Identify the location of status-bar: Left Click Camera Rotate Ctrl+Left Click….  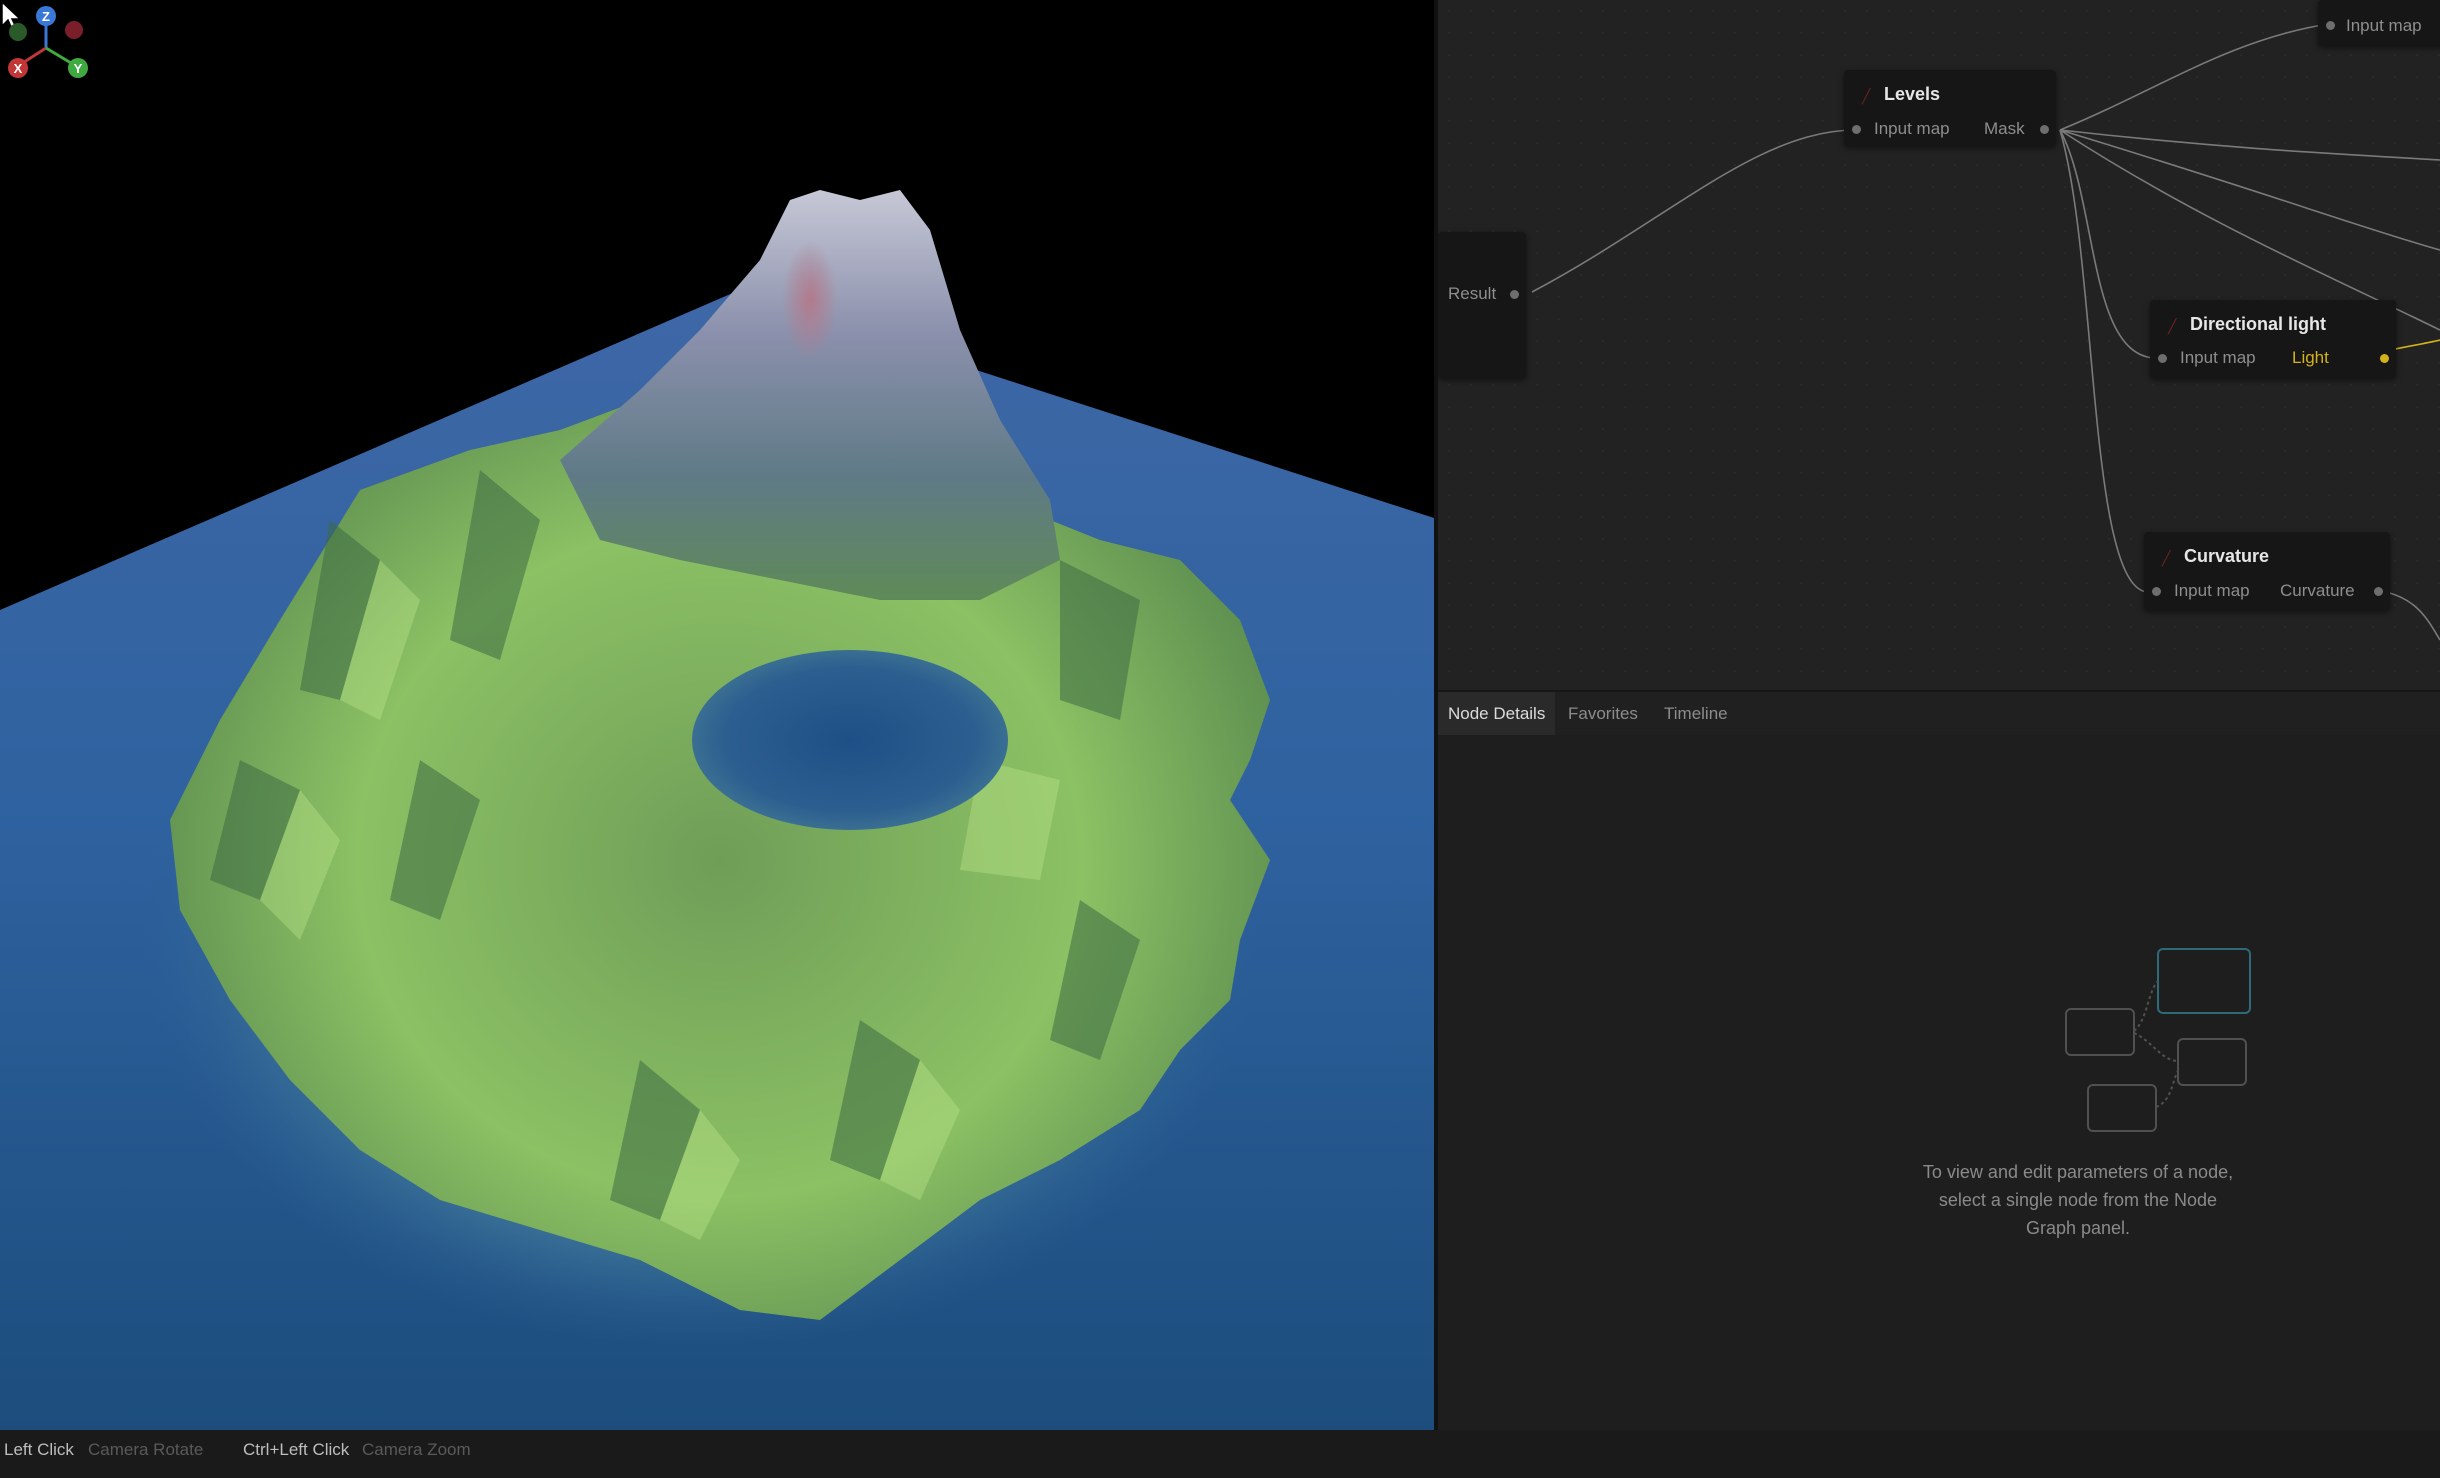
(1220, 1454).